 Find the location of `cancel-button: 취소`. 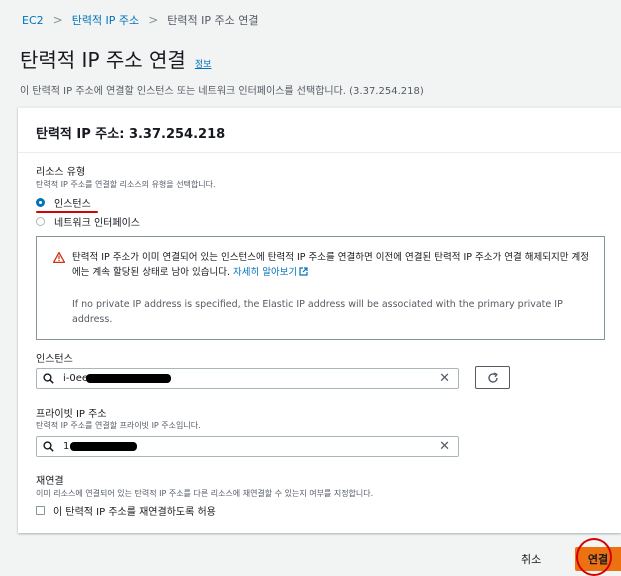

cancel-button: 취소 is located at coordinates (531, 559).